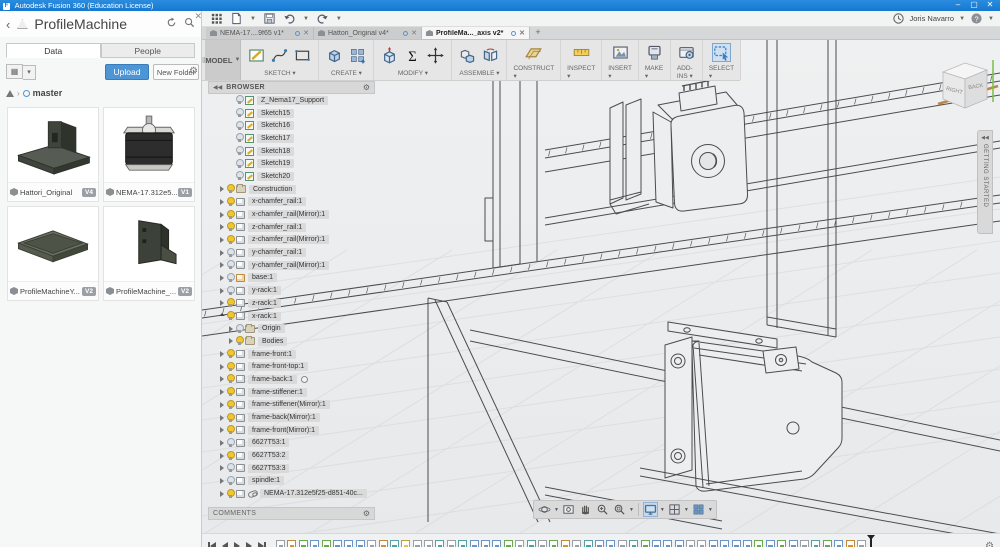 This screenshot has width=1000, height=547. What do you see at coordinates (260, 33) in the screenshot?
I see `document-tab: NEMA-17....9f65 v1* ✕` at bounding box center [260, 33].